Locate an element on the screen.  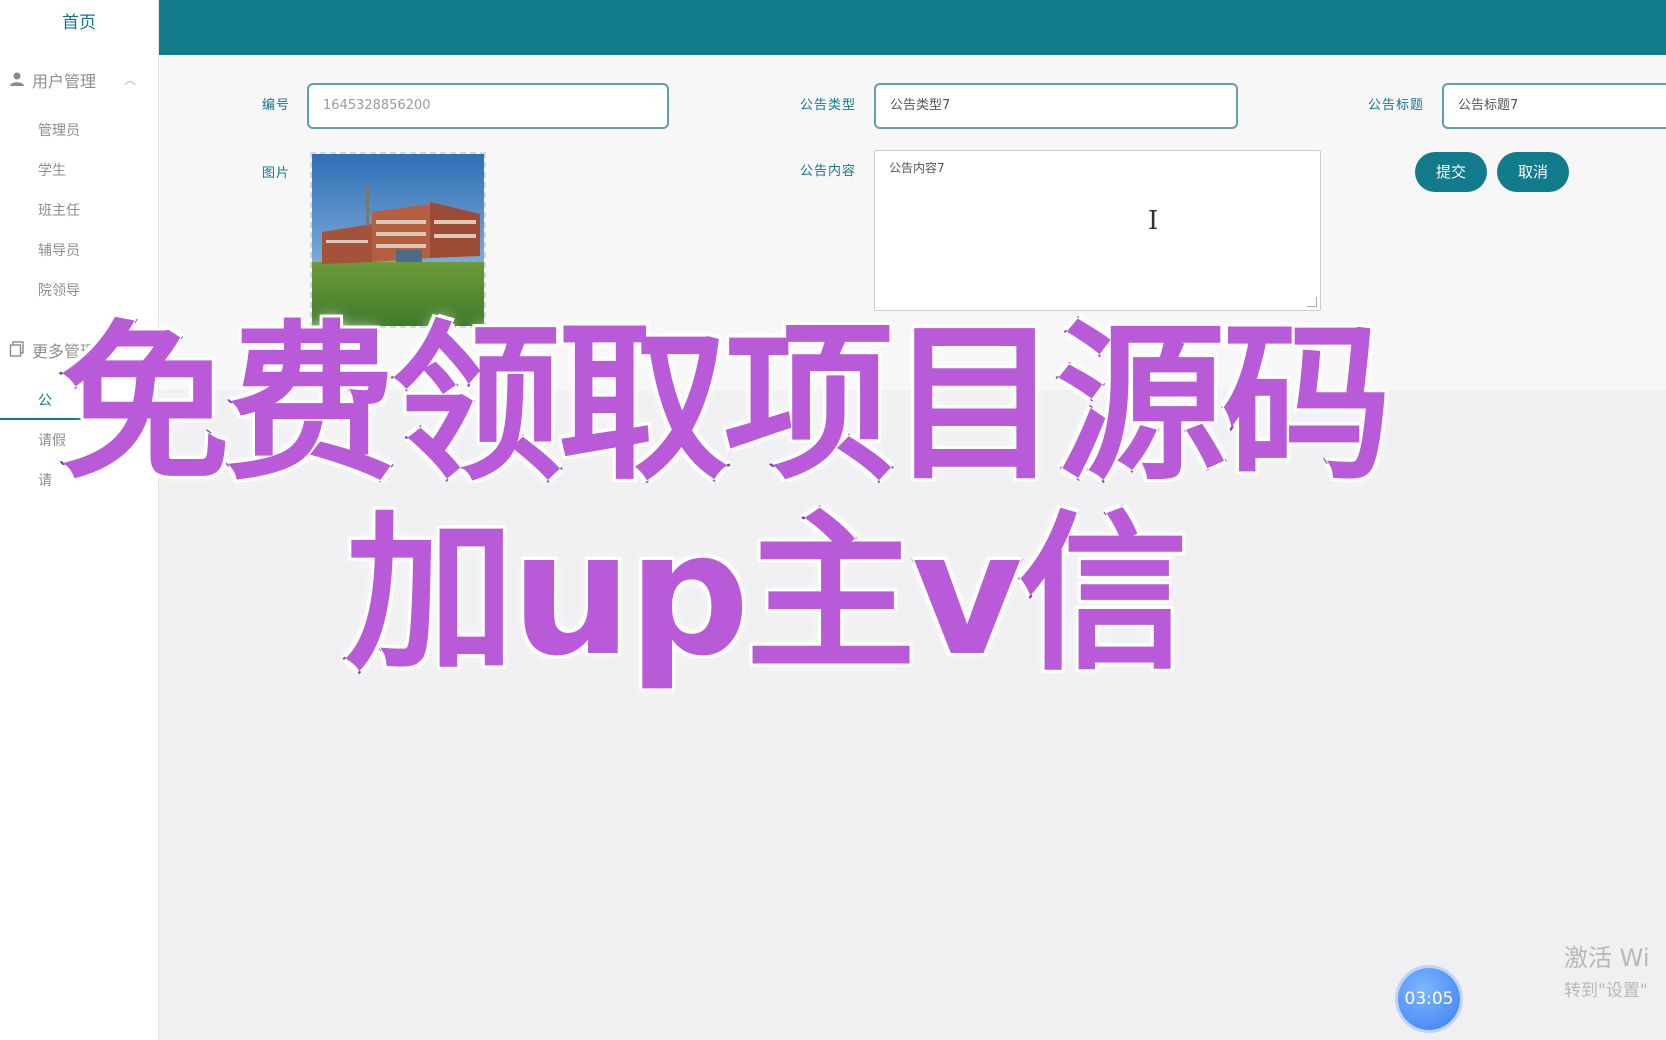
sidebar: 首页 用户管理 ︿ 管理员 学生 班主任 辅导员 院领导 更多管理 公 请假 请 is located at coordinates (79, 520).